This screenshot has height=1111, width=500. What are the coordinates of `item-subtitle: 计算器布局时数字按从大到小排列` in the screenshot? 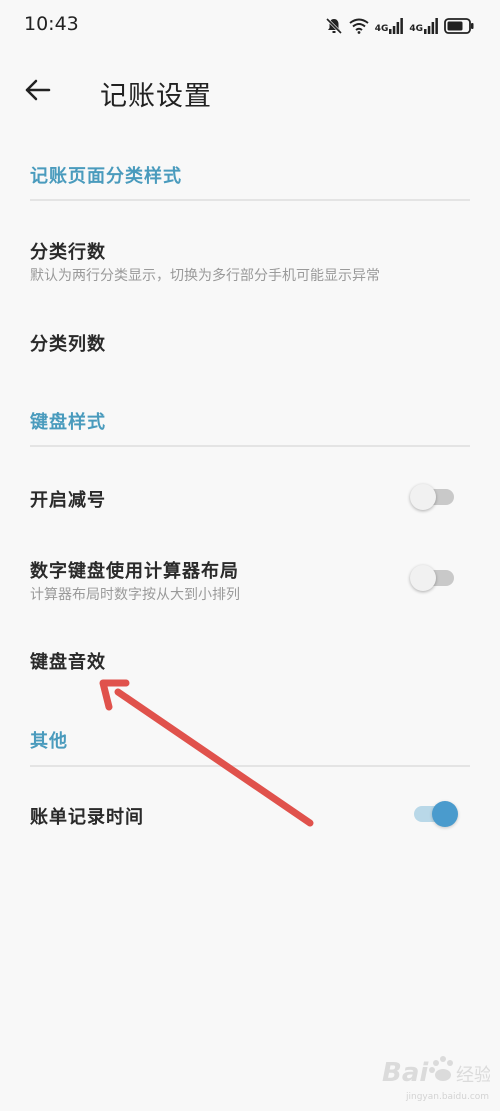 It's located at (135, 595).